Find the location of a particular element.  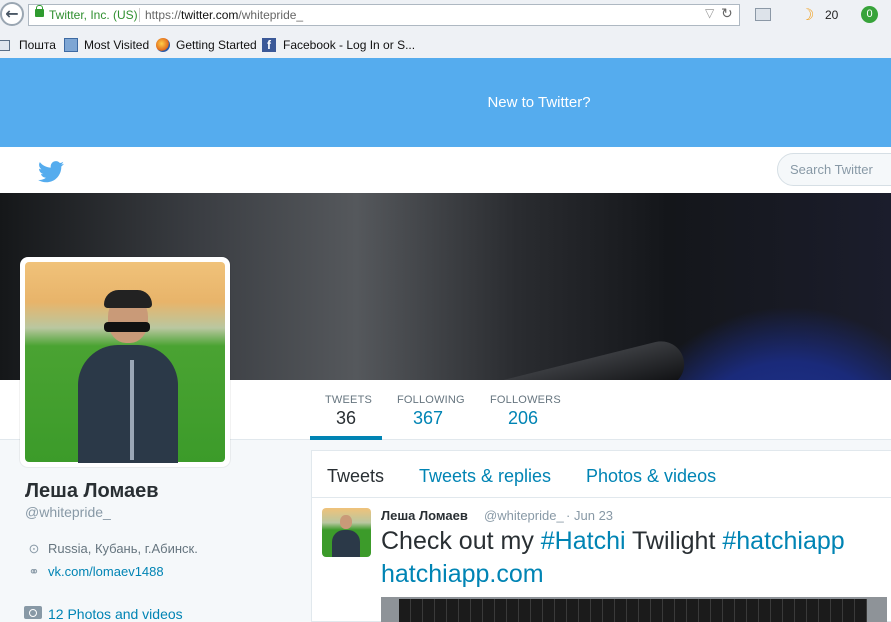

tweet-author-handle: @whitepride_ is located at coordinates (524, 515).